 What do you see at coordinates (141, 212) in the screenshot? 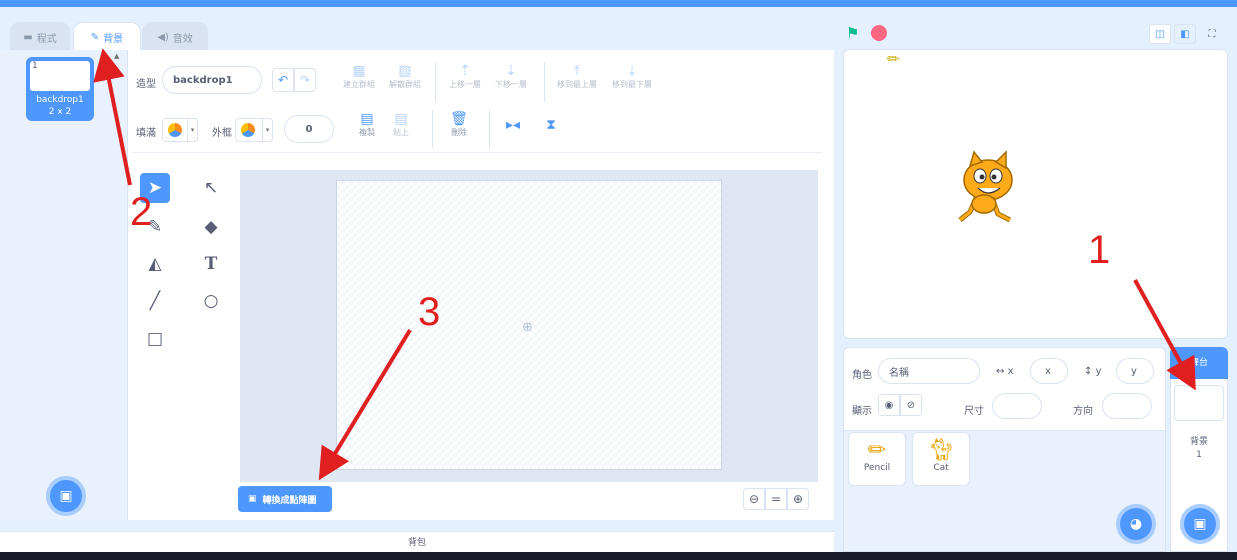
I see `annotation-number-2: 2` at bounding box center [141, 212].